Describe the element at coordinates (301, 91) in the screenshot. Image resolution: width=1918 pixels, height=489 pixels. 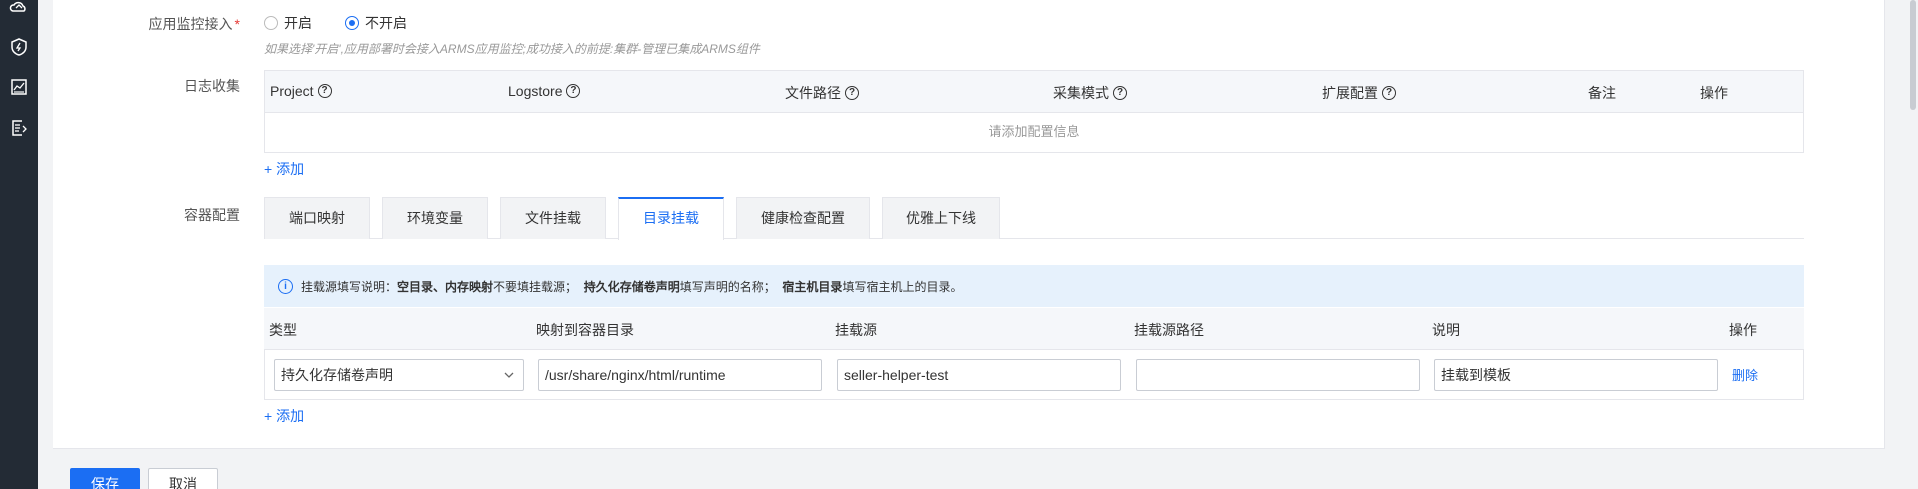
I see `log-col-project: Project?` at that location.